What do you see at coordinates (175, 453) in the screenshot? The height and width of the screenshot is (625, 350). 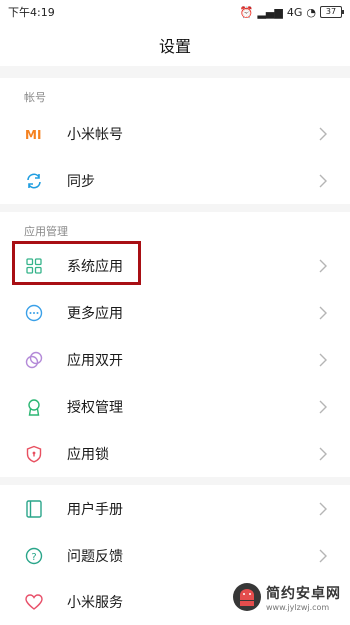 I see `list-item-app-lock: 应用锁` at bounding box center [175, 453].